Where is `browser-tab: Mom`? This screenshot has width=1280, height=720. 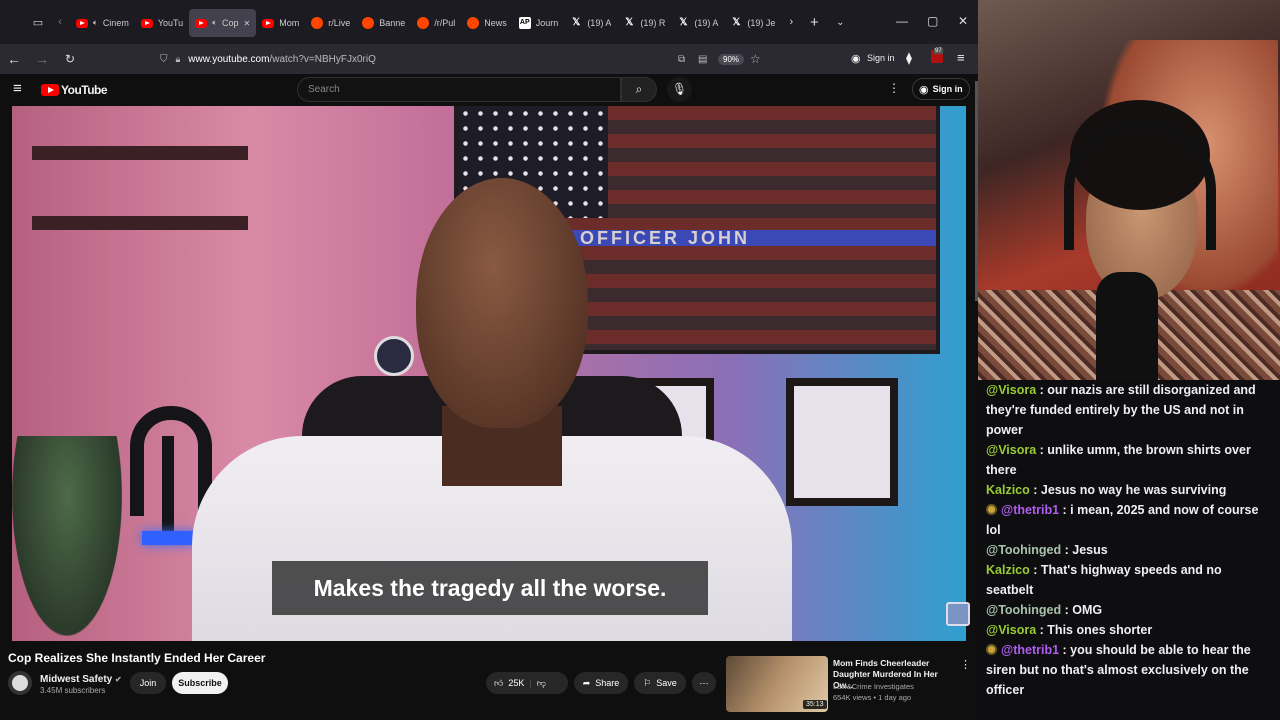
browser-tab: Mom is located at coordinates (280, 23).